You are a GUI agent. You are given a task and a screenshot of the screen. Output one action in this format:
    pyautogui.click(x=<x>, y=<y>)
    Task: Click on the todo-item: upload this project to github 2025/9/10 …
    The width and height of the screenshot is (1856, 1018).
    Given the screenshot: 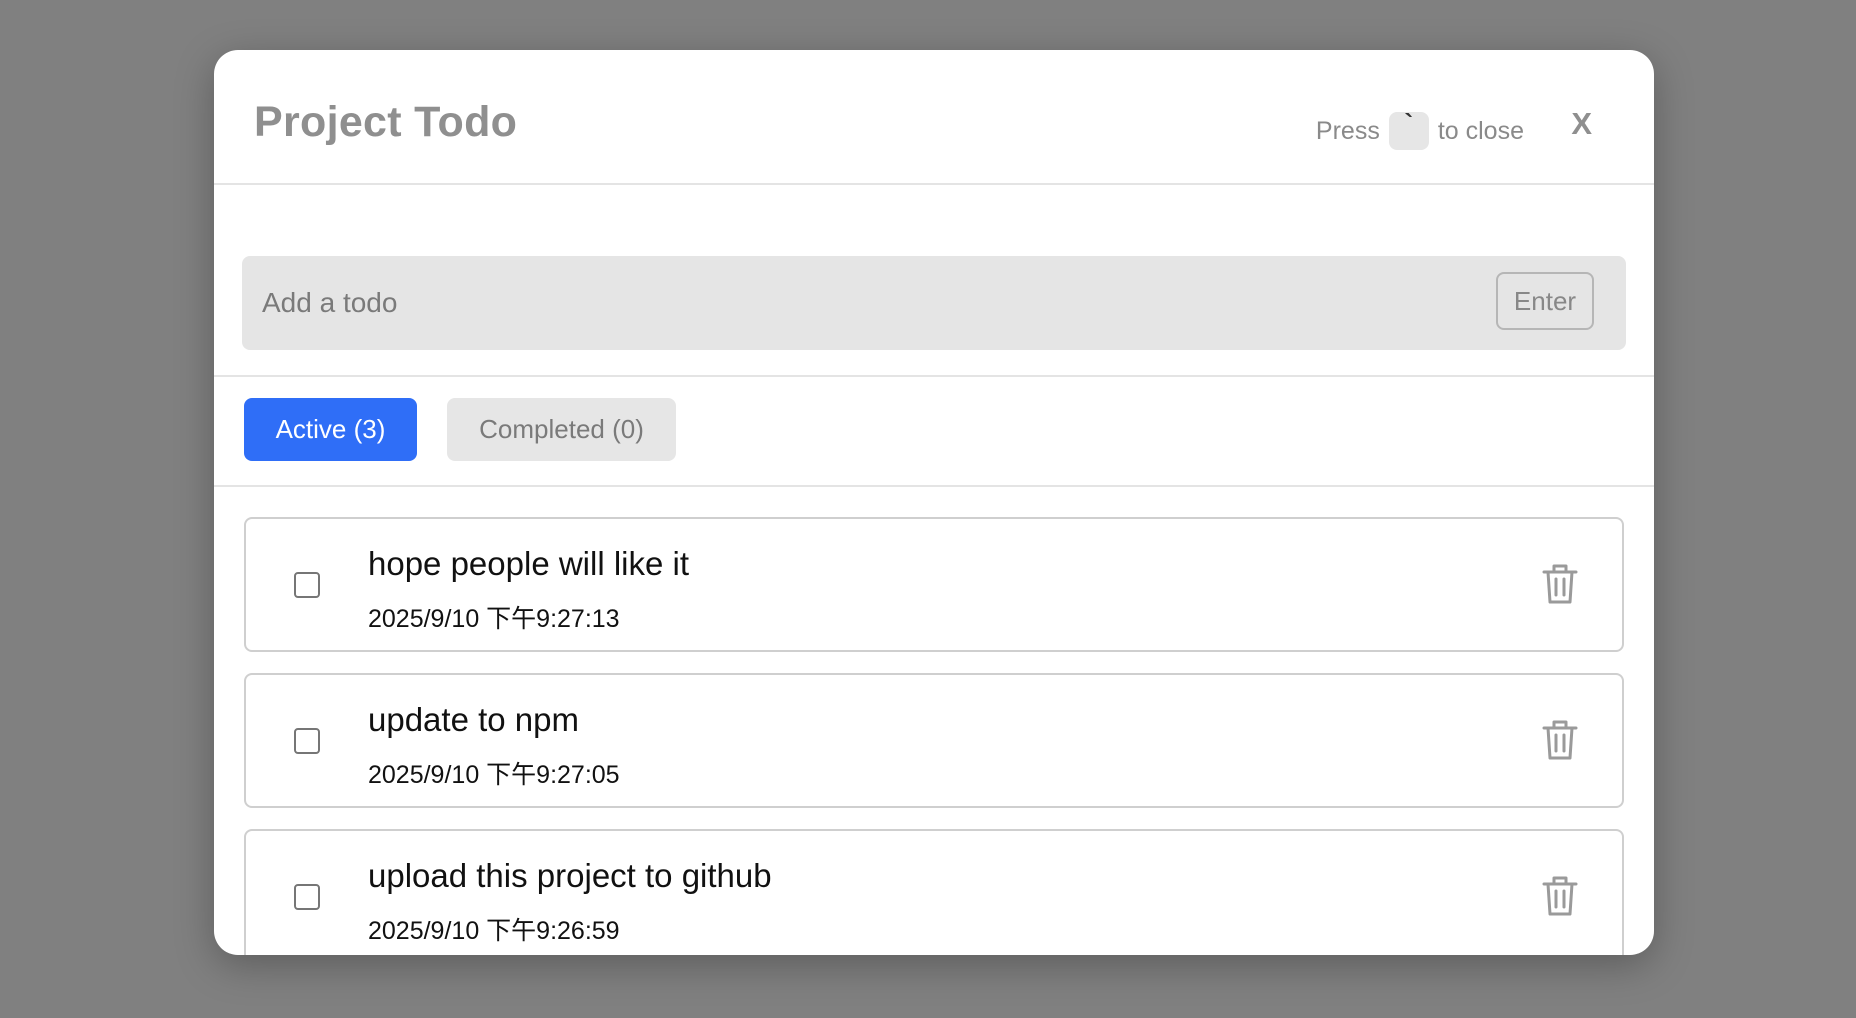 What is the action you would take?
    pyautogui.click(x=934, y=892)
    